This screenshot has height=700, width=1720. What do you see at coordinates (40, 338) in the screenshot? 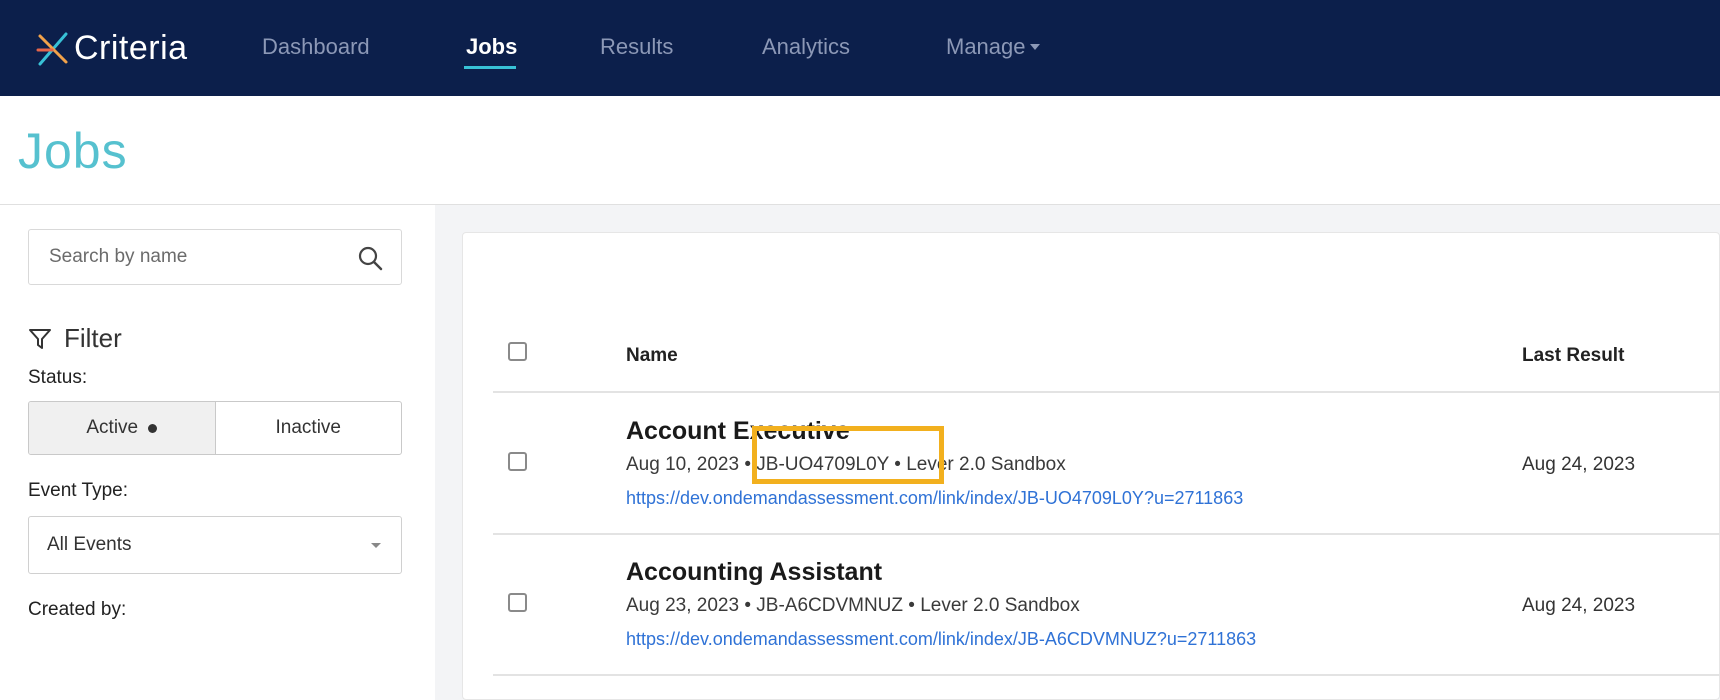
I see `filter-icon` at bounding box center [40, 338].